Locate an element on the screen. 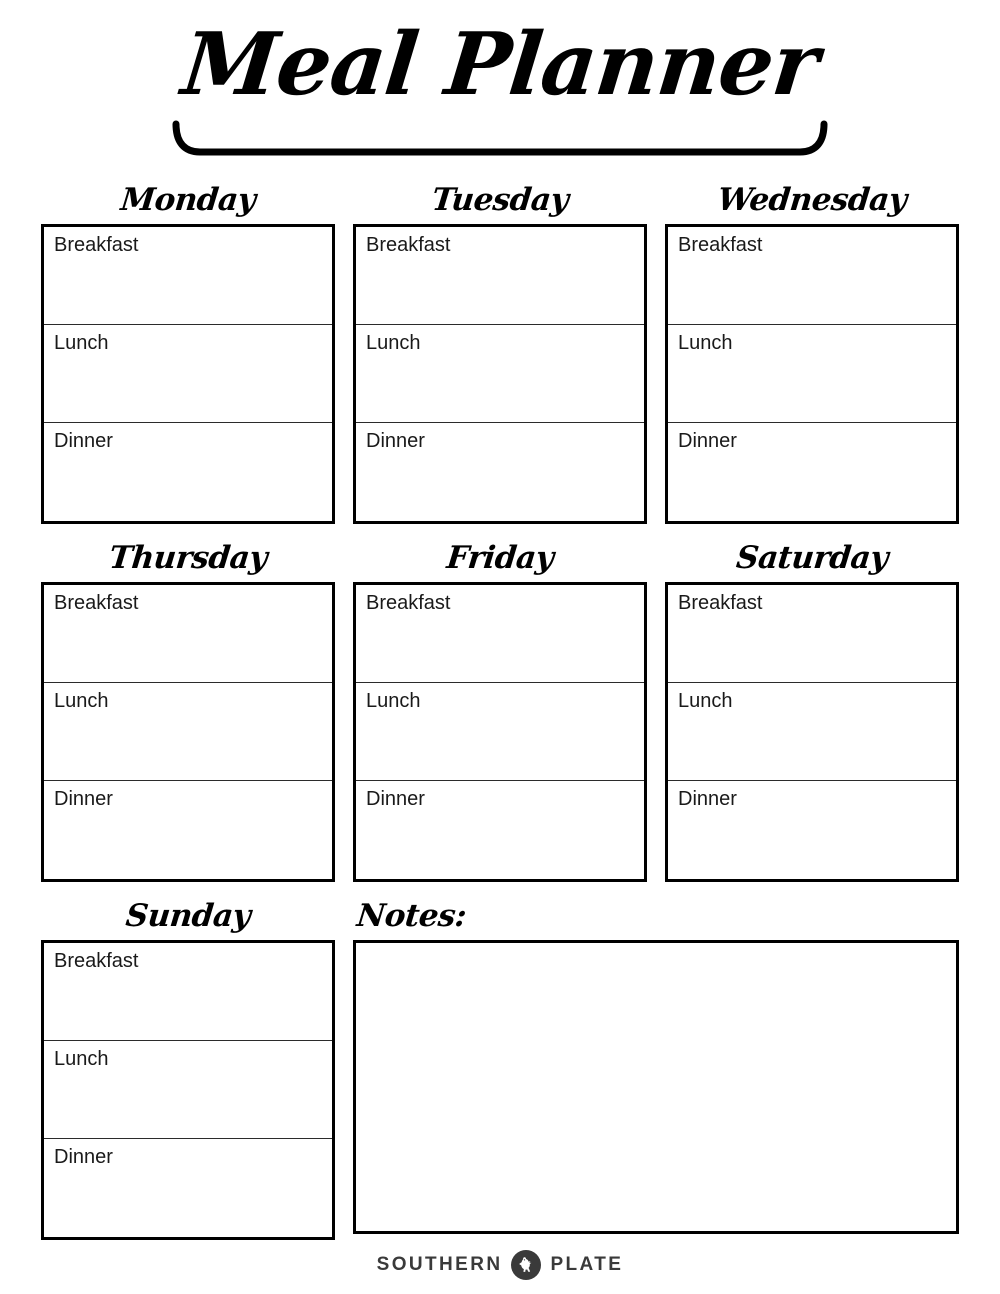  day-column-tuesday: Tuesday Breakfast Lunch Dinner is located at coordinates (500, 351).